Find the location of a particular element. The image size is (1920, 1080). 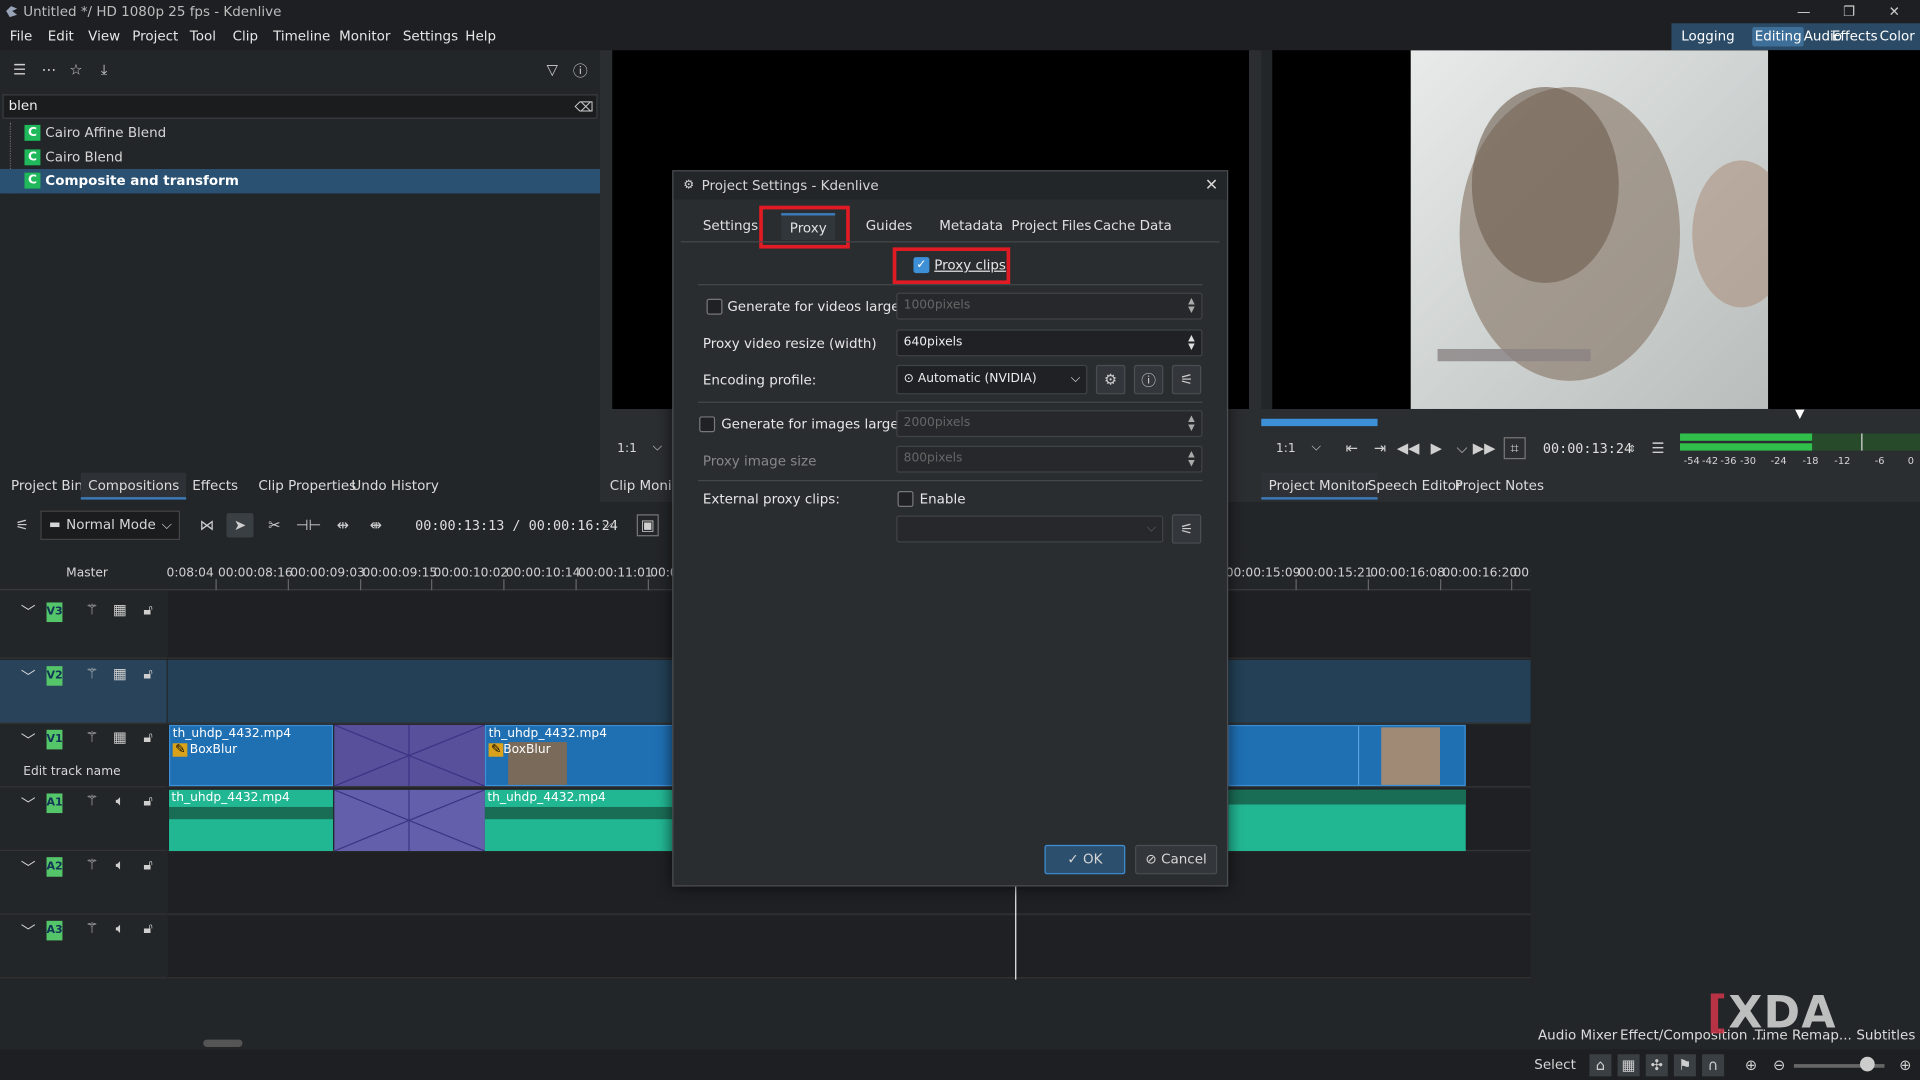

layout-editing: Editing is located at coordinates (1778, 36).